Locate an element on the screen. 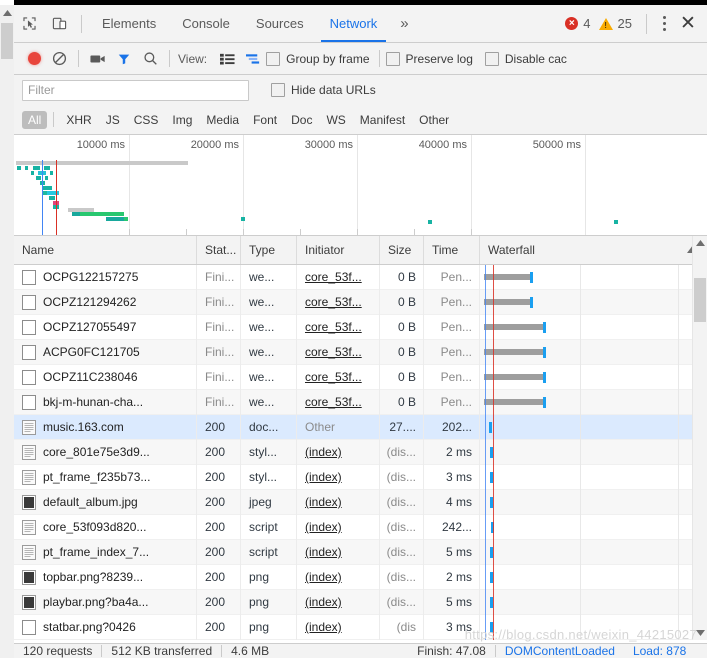 This screenshot has height=658, width=707. tab-console: Console is located at coordinates (206, 23).